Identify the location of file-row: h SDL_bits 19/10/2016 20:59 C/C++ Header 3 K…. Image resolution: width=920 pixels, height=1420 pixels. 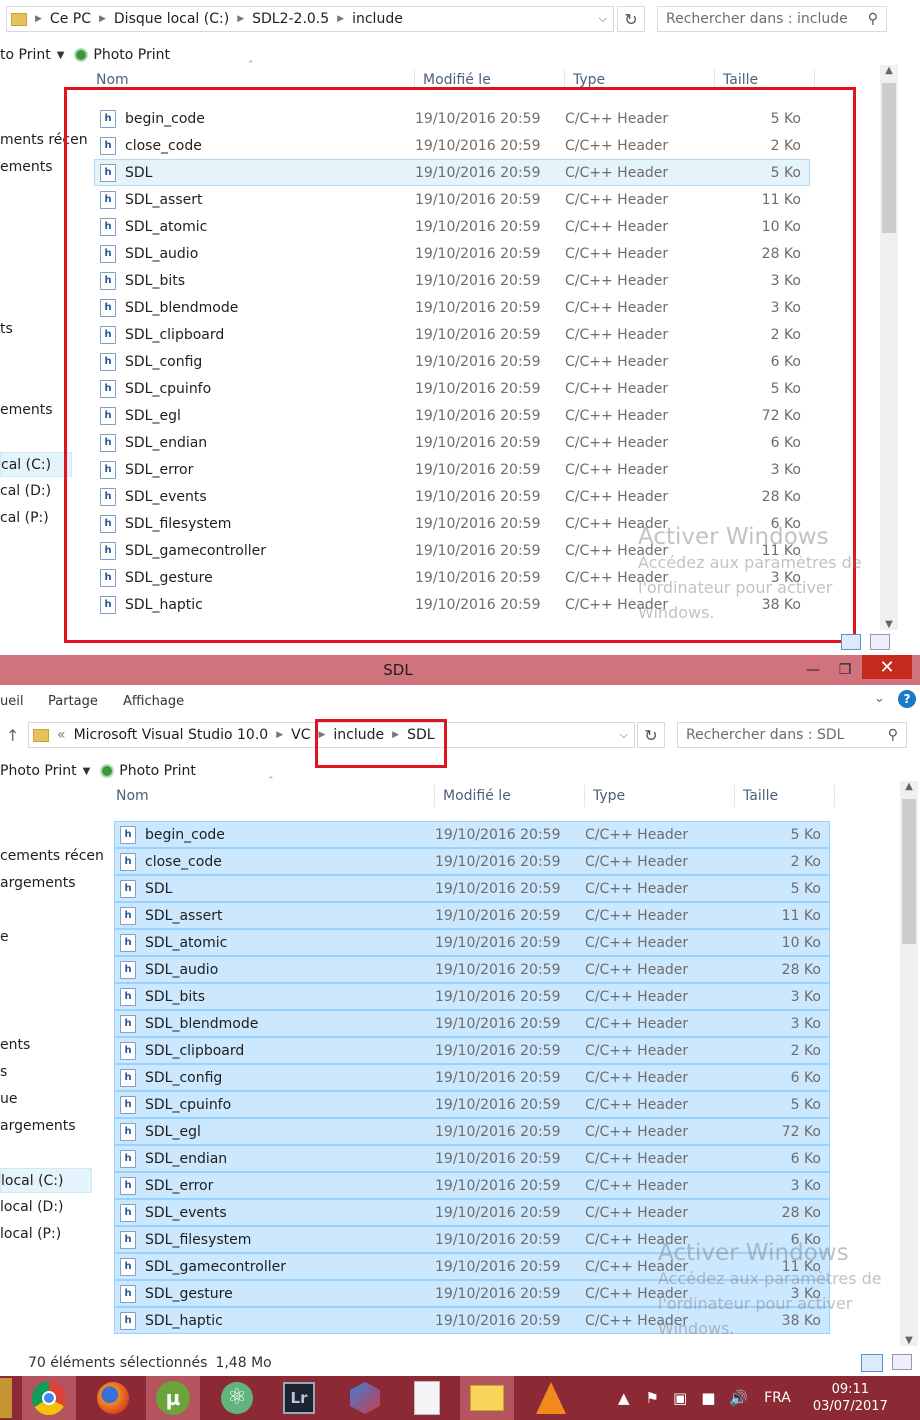
(472, 996).